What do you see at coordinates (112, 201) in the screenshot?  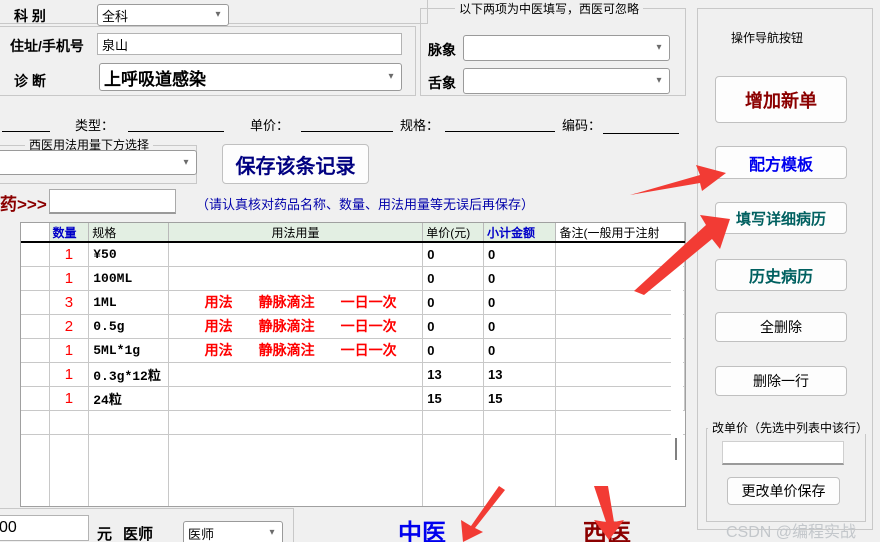 I see `drug-search-input` at bounding box center [112, 201].